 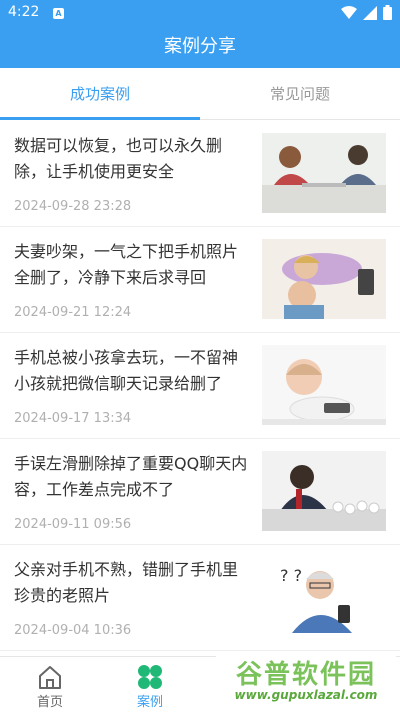 I want to click on status-time: 4:22, so click(x=24, y=12).